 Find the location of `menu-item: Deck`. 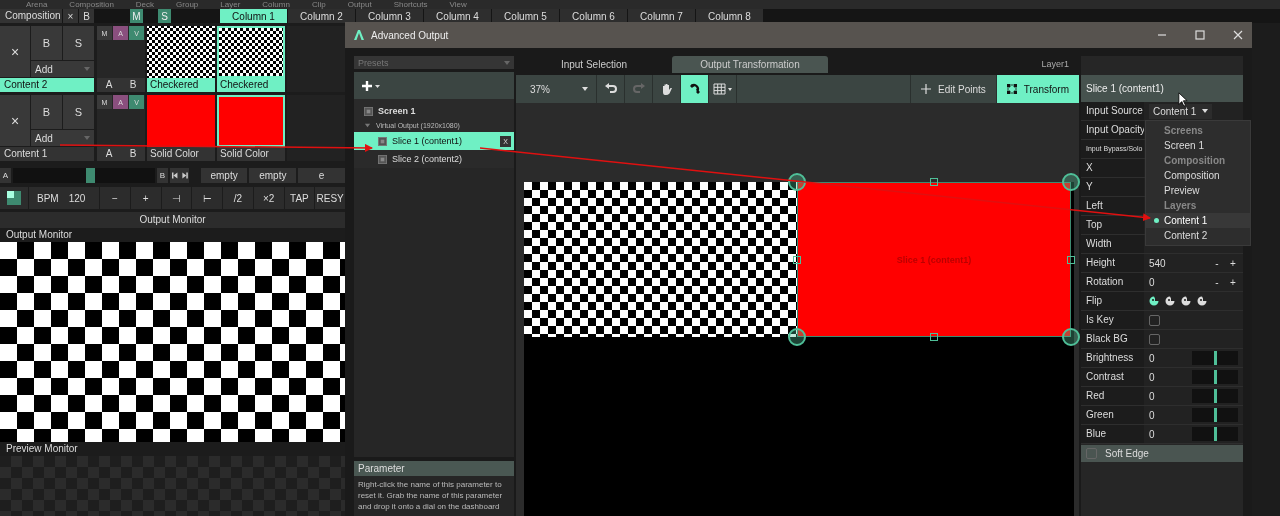

menu-item: Deck is located at coordinates (145, 4).